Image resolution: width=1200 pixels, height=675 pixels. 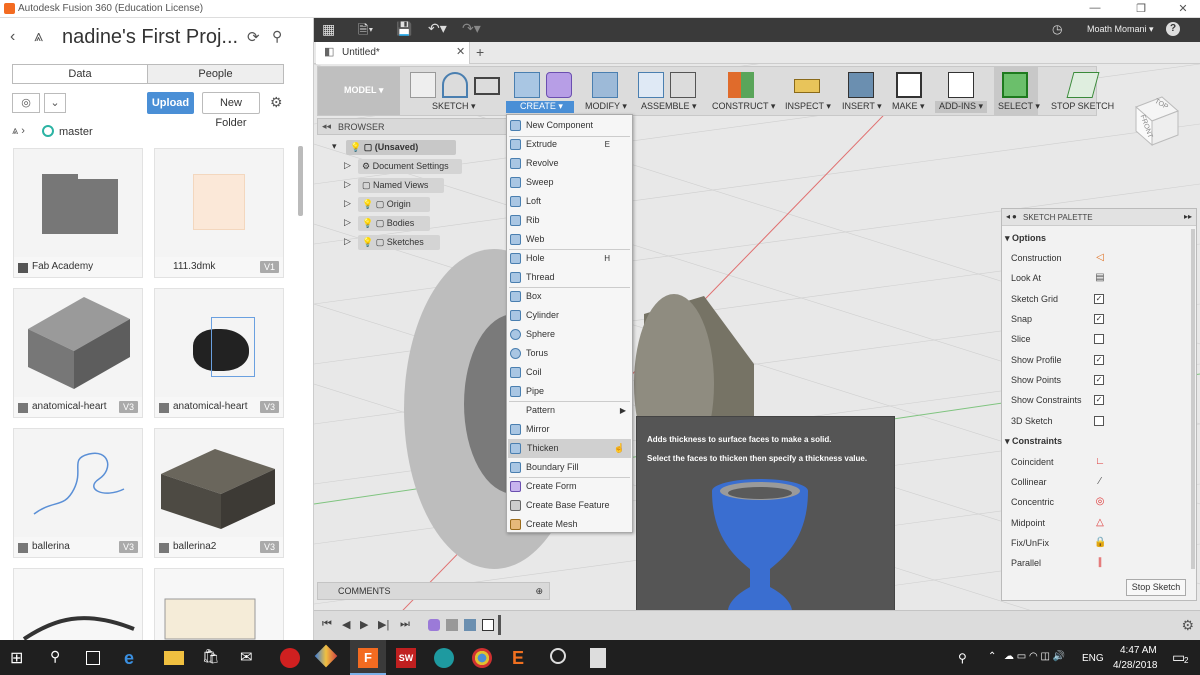 What do you see at coordinates (393, 53) in the screenshot?
I see `document-tab: ◧ Untitled* ✕` at bounding box center [393, 53].